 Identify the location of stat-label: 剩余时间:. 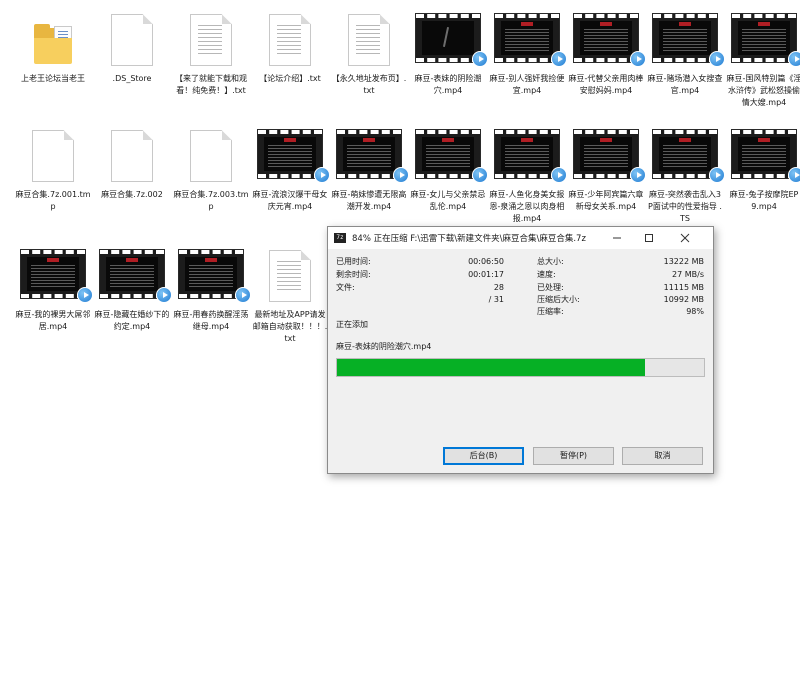
(353, 274).